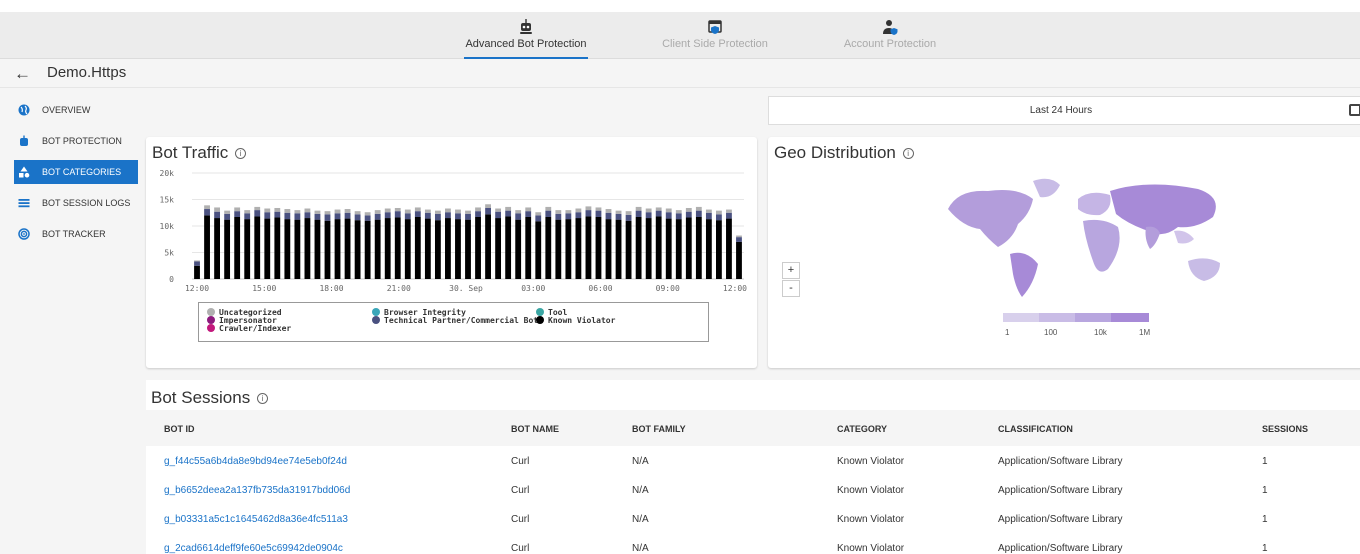 The image size is (1360, 554). Describe the element at coordinates (1354, 110) in the screenshot. I see `calendar-icon` at that location.